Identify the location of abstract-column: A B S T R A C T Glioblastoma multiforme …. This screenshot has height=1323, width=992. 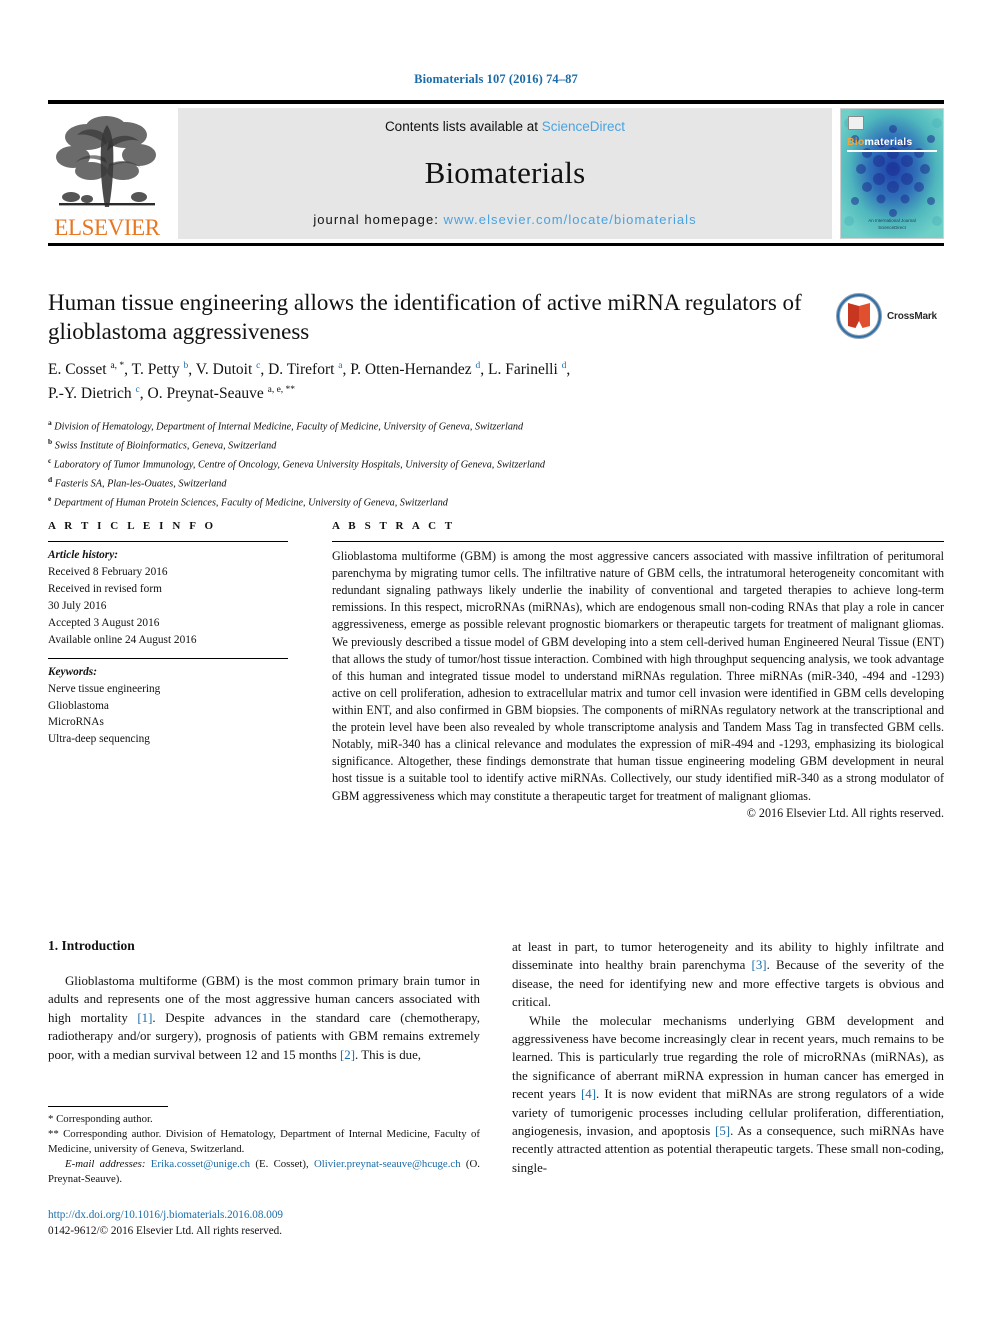
(630, 670).